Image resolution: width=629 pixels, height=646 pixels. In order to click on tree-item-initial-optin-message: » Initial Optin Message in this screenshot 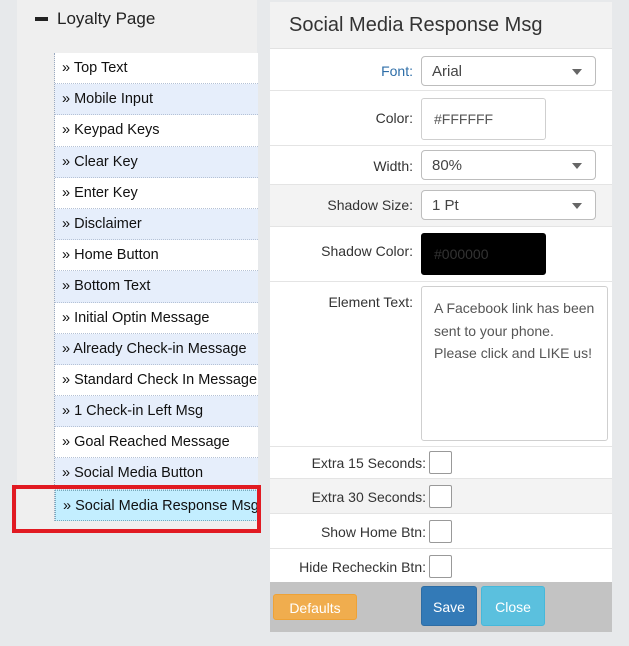, I will do `click(156, 318)`.